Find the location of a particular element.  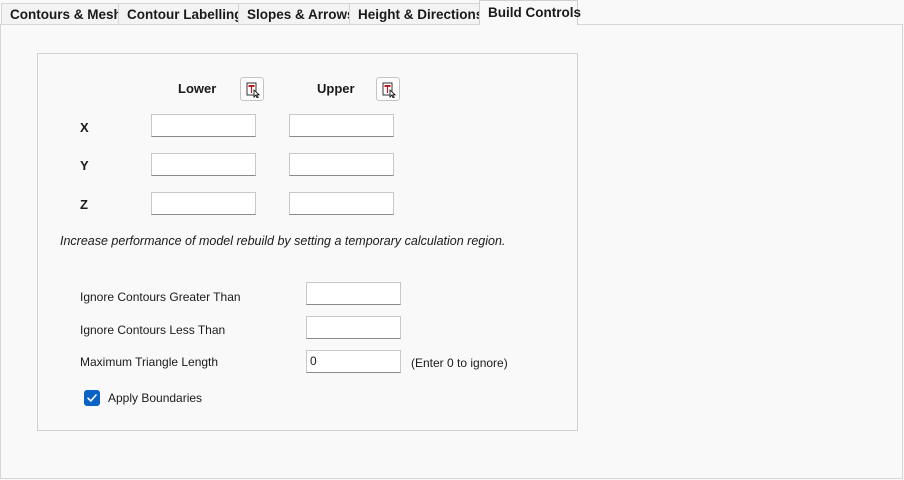

x-upper-field is located at coordinates (341, 125).